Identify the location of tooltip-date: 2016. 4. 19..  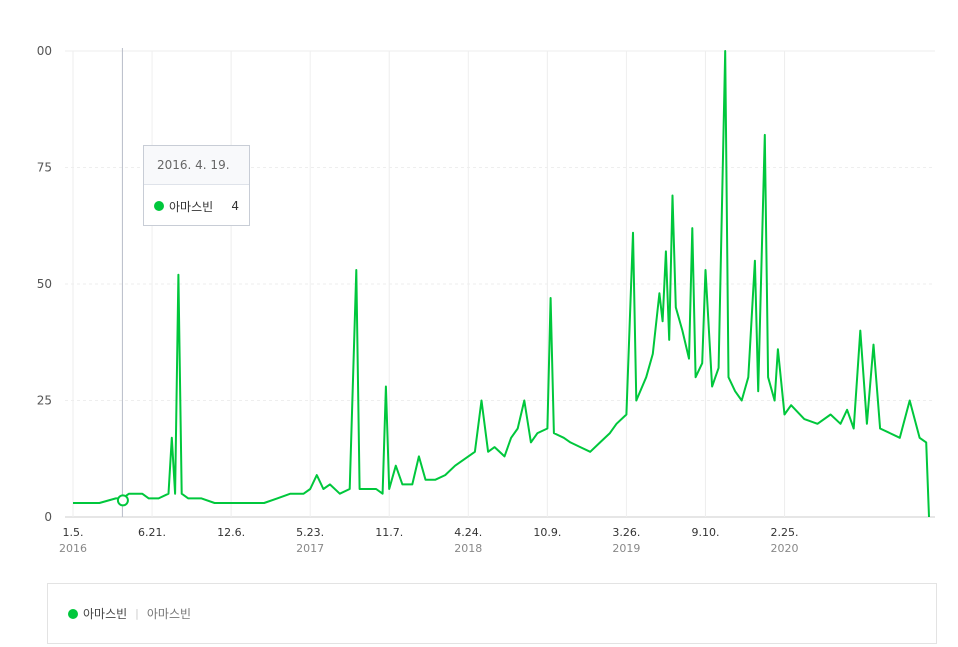
(196, 165).